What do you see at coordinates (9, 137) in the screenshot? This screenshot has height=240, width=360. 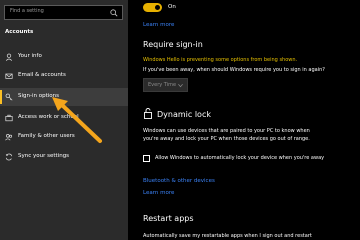 I see `people-icon` at bounding box center [9, 137].